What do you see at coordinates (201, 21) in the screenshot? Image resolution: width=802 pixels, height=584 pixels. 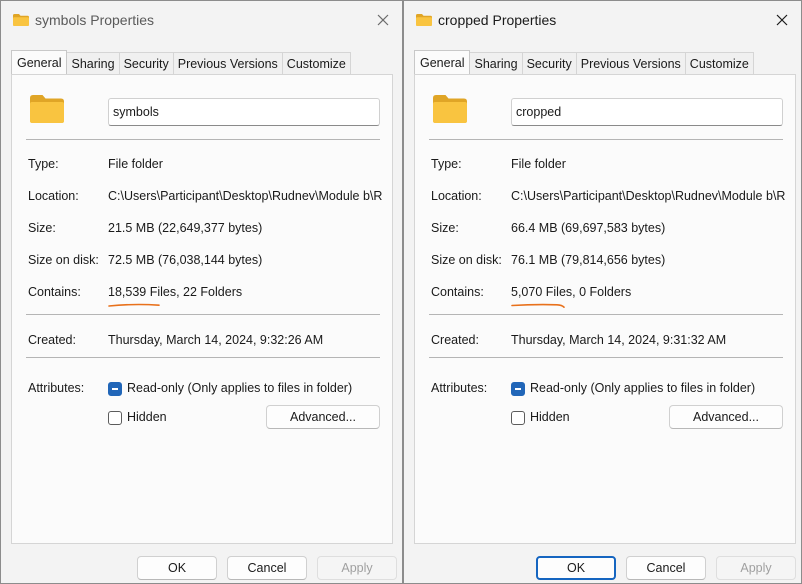 I see `title-bar: symbols Properties` at bounding box center [201, 21].